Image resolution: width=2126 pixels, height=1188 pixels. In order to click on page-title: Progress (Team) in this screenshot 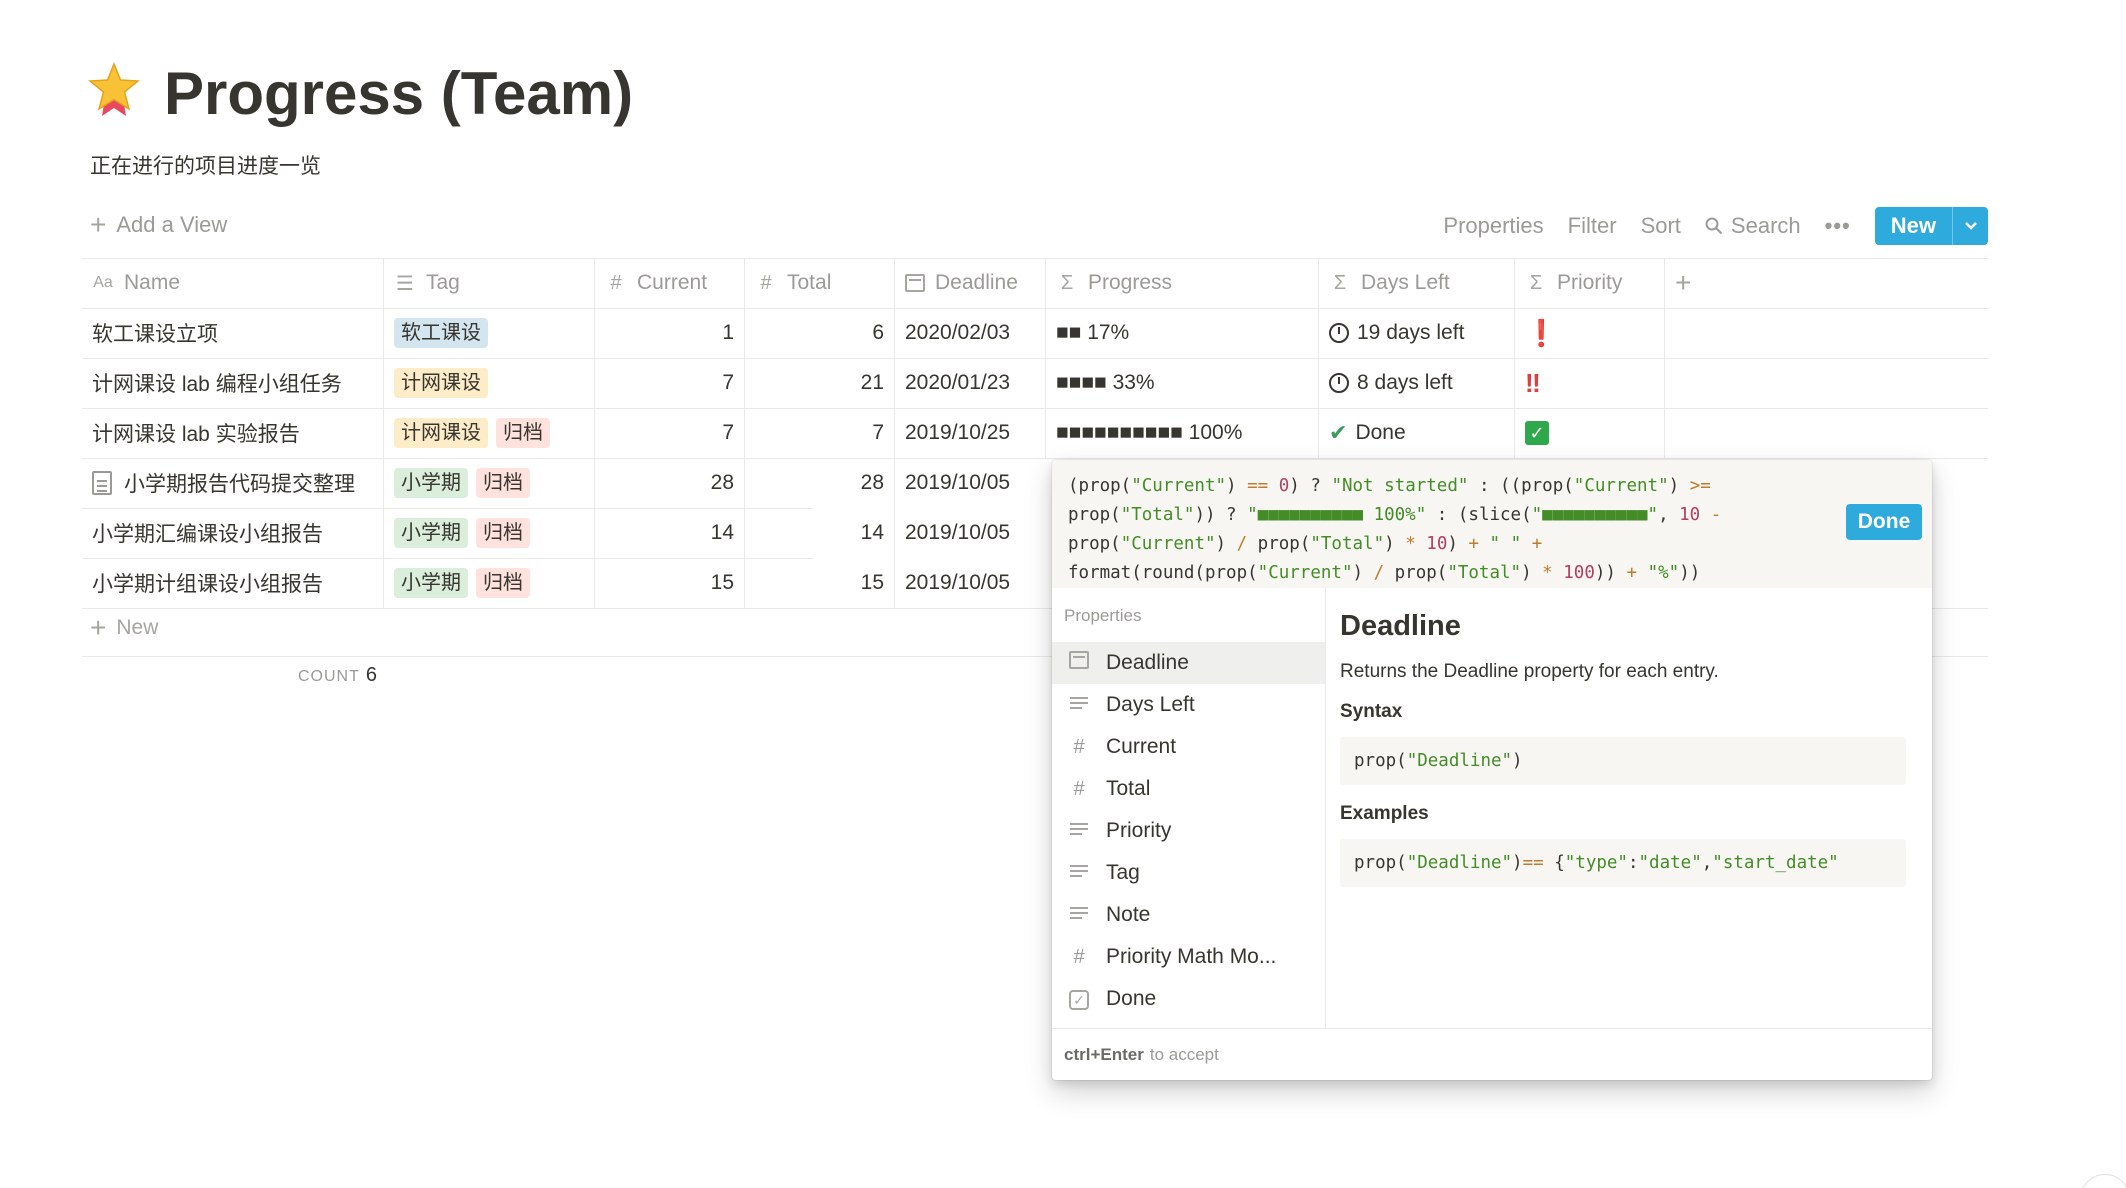, I will do `click(399, 93)`.